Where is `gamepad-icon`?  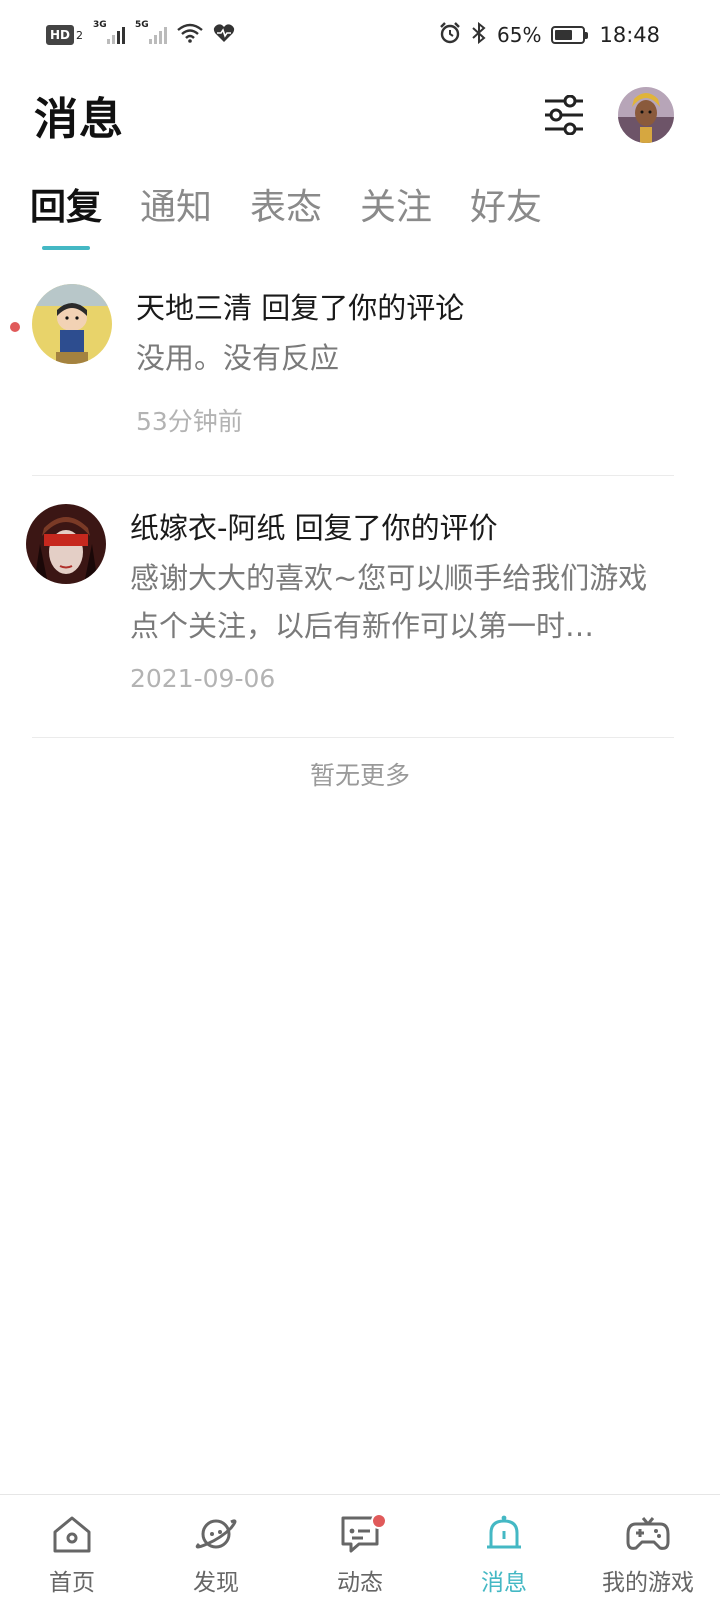 gamepad-icon is located at coordinates (648, 1534).